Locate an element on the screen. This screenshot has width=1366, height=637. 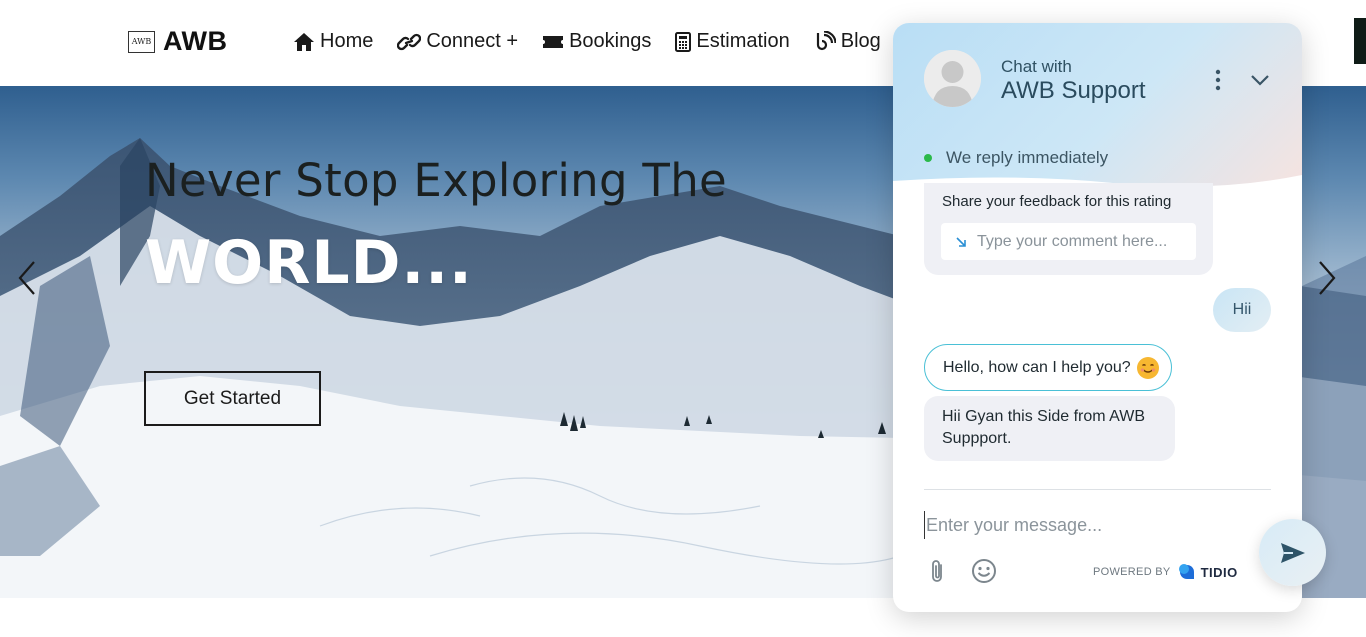
nav-item-estimation: Estimation is located at coordinates (732, 41).